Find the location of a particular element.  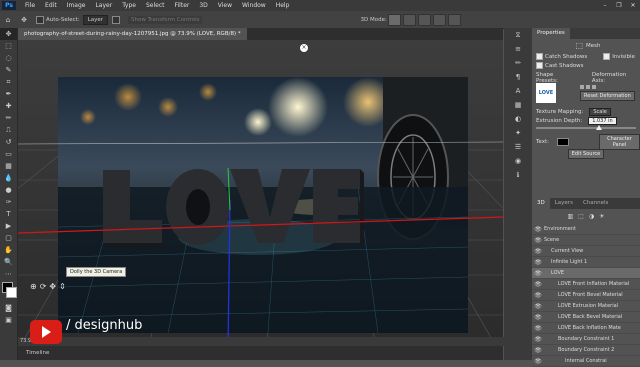

catch-shadows-checkbox is located at coordinates (539, 56).